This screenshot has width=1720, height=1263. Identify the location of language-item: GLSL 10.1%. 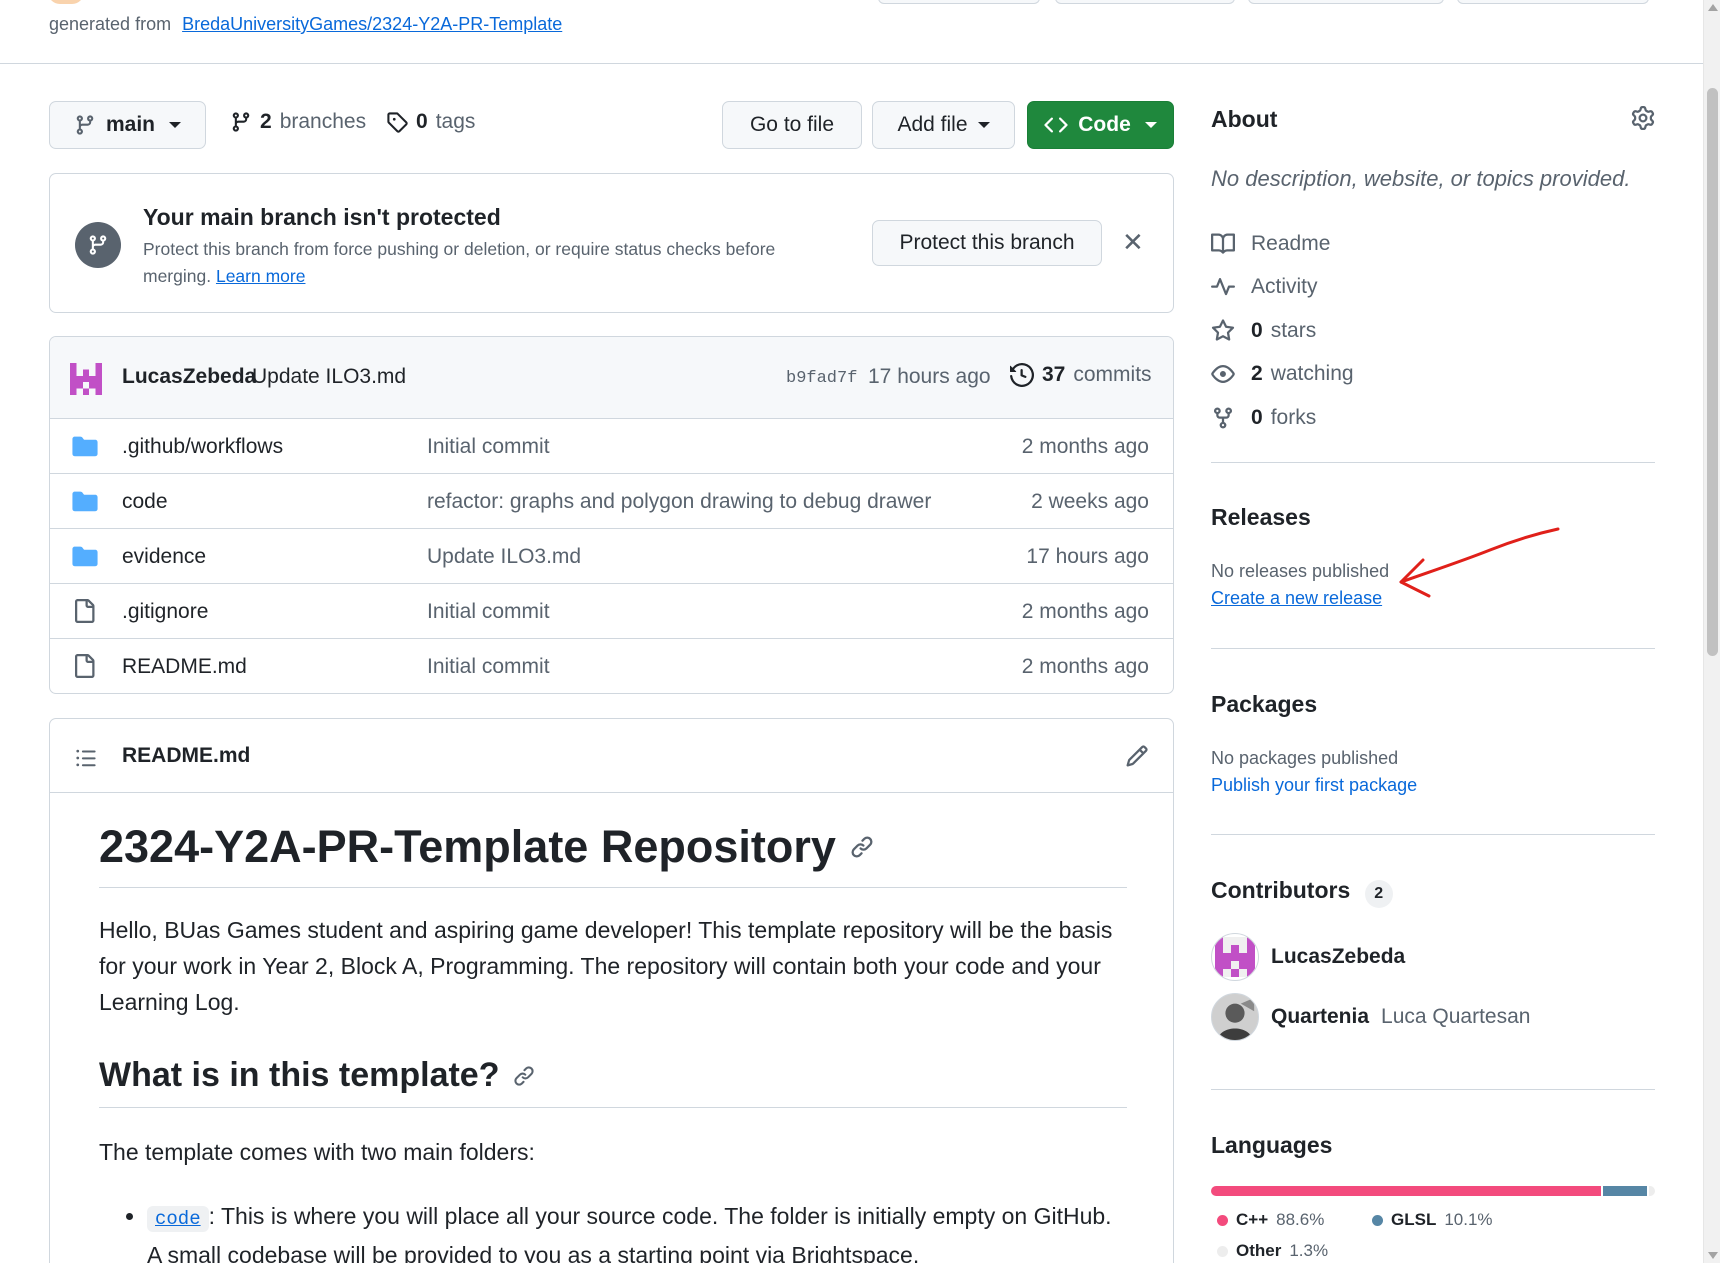
(1432, 1220).